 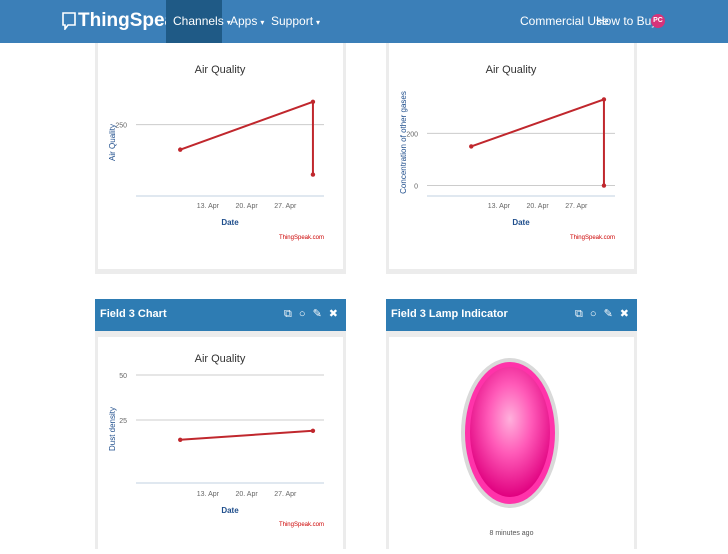 What do you see at coordinates (626, 21) in the screenshot?
I see `nav-how-to-buy: How to Buy` at bounding box center [626, 21].